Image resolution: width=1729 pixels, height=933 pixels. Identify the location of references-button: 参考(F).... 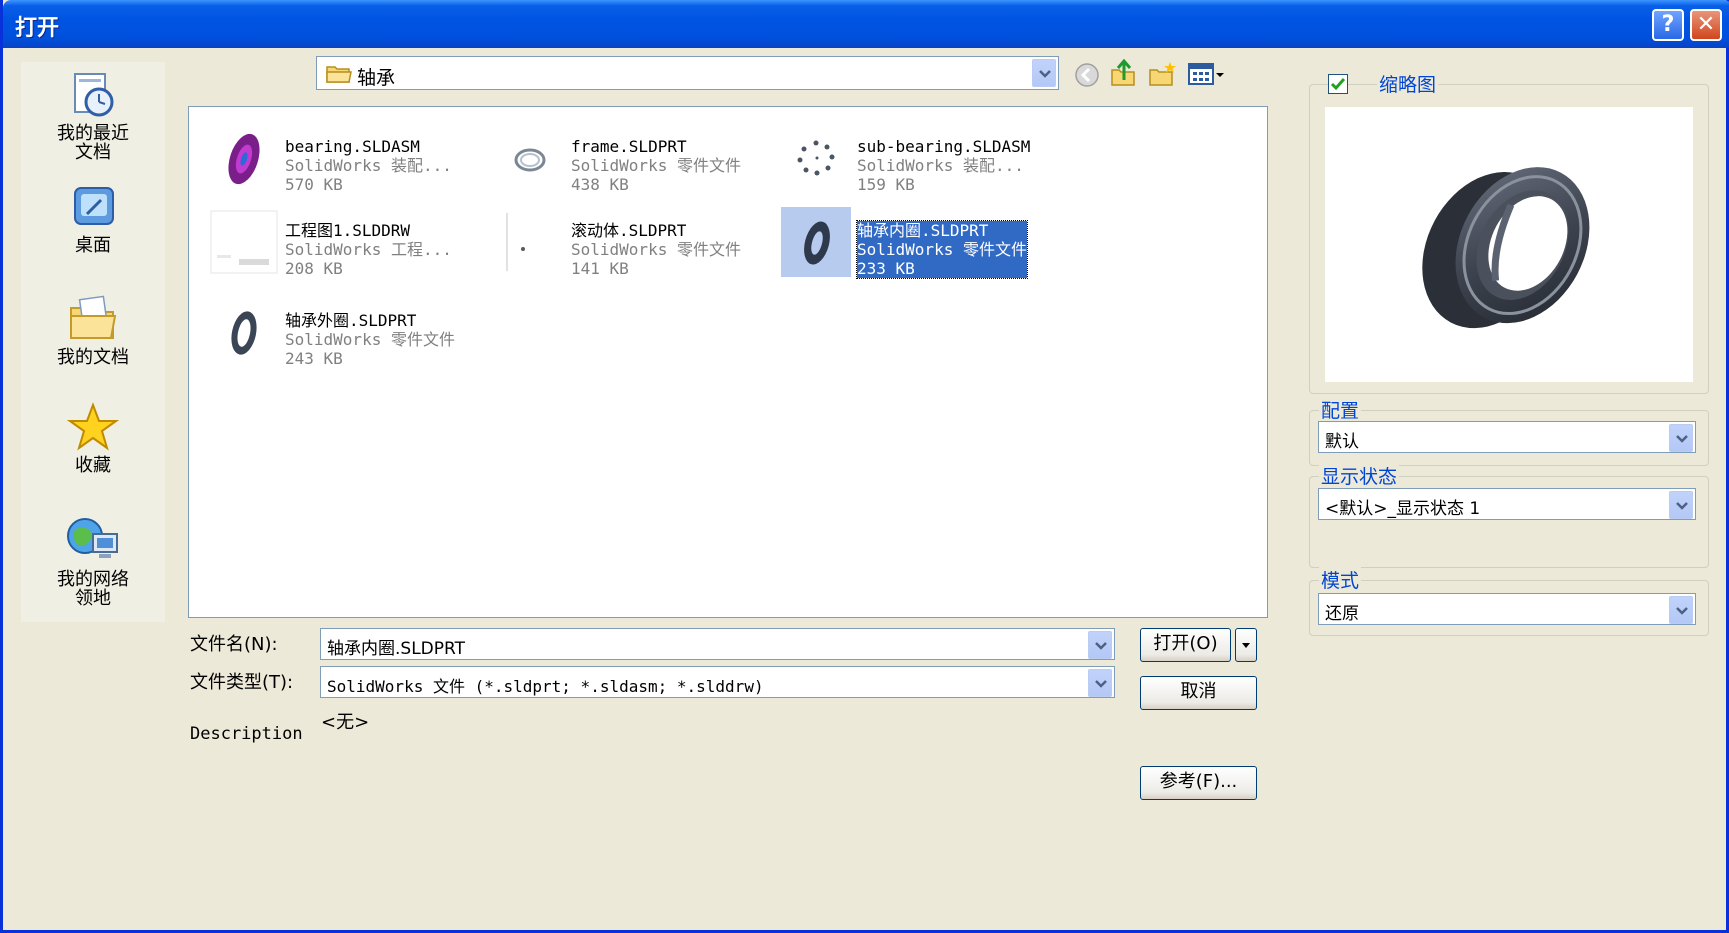
(1198, 783).